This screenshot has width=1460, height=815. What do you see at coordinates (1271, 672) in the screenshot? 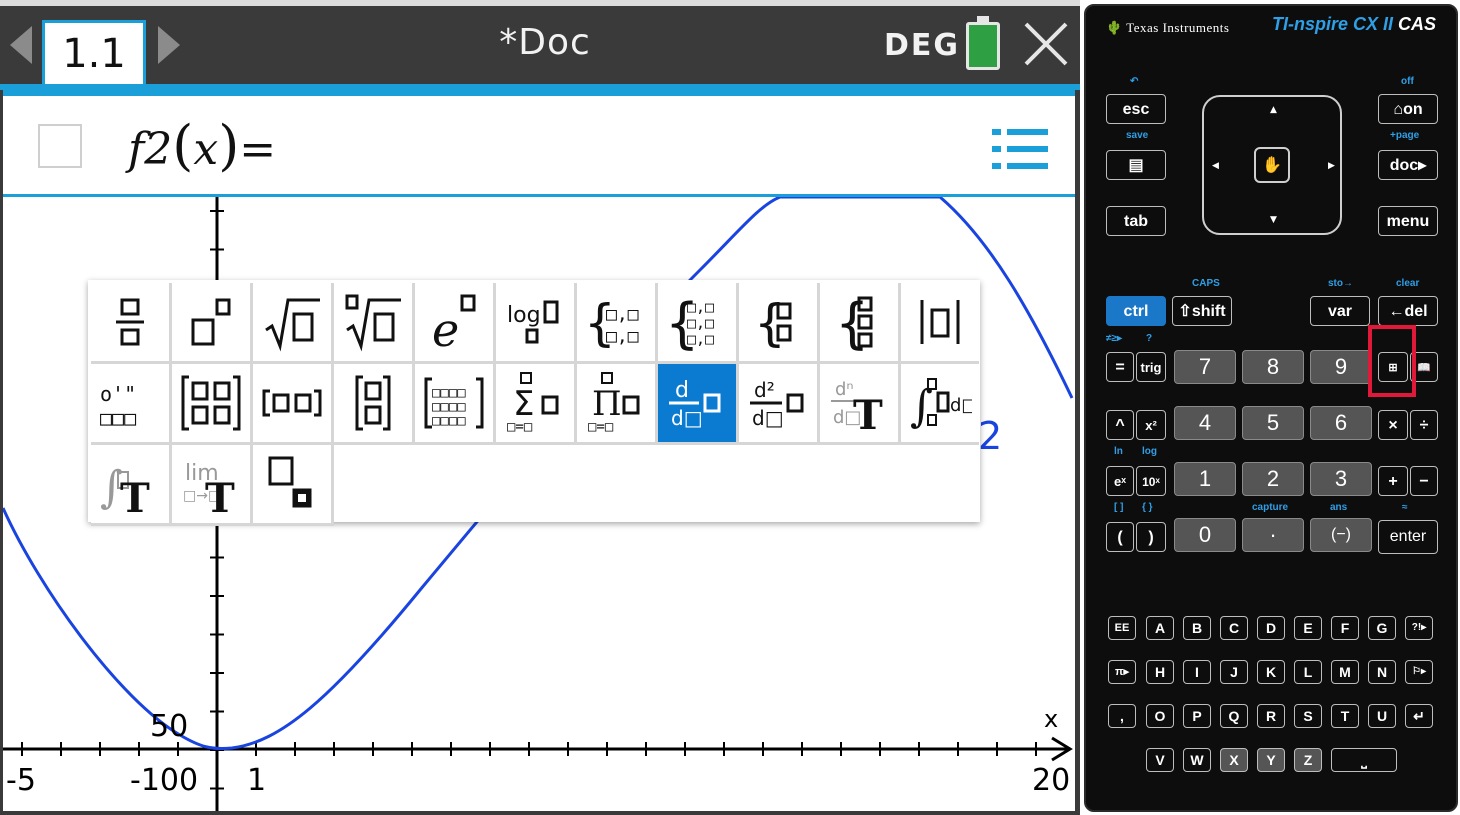
I see `key-k: K` at bounding box center [1271, 672].